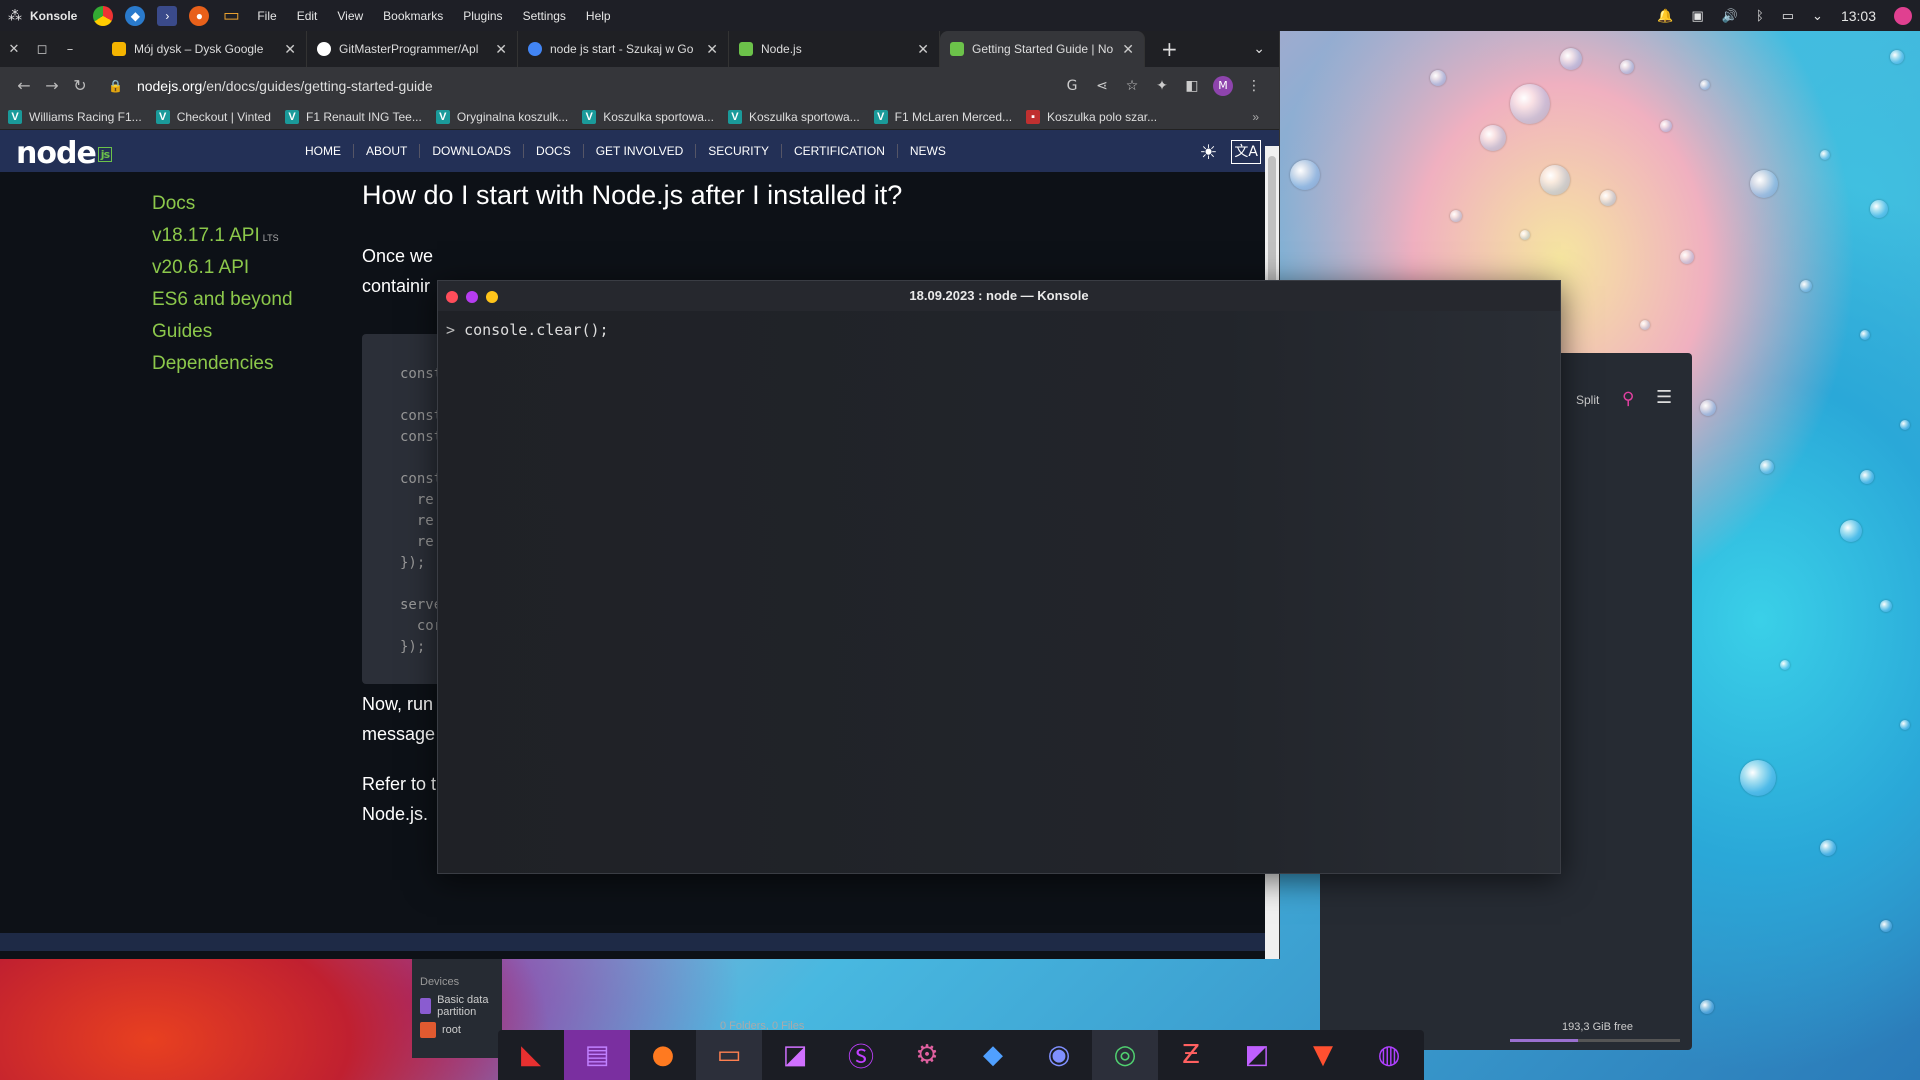 The image size is (1920, 1080). Describe the element at coordinates (231, 15) in the screenshot. I see `folder-icon: ▭` at that location.